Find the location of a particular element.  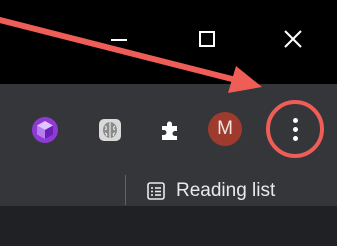

puzzle-extensions-icon is located at coordinates (169, 130).